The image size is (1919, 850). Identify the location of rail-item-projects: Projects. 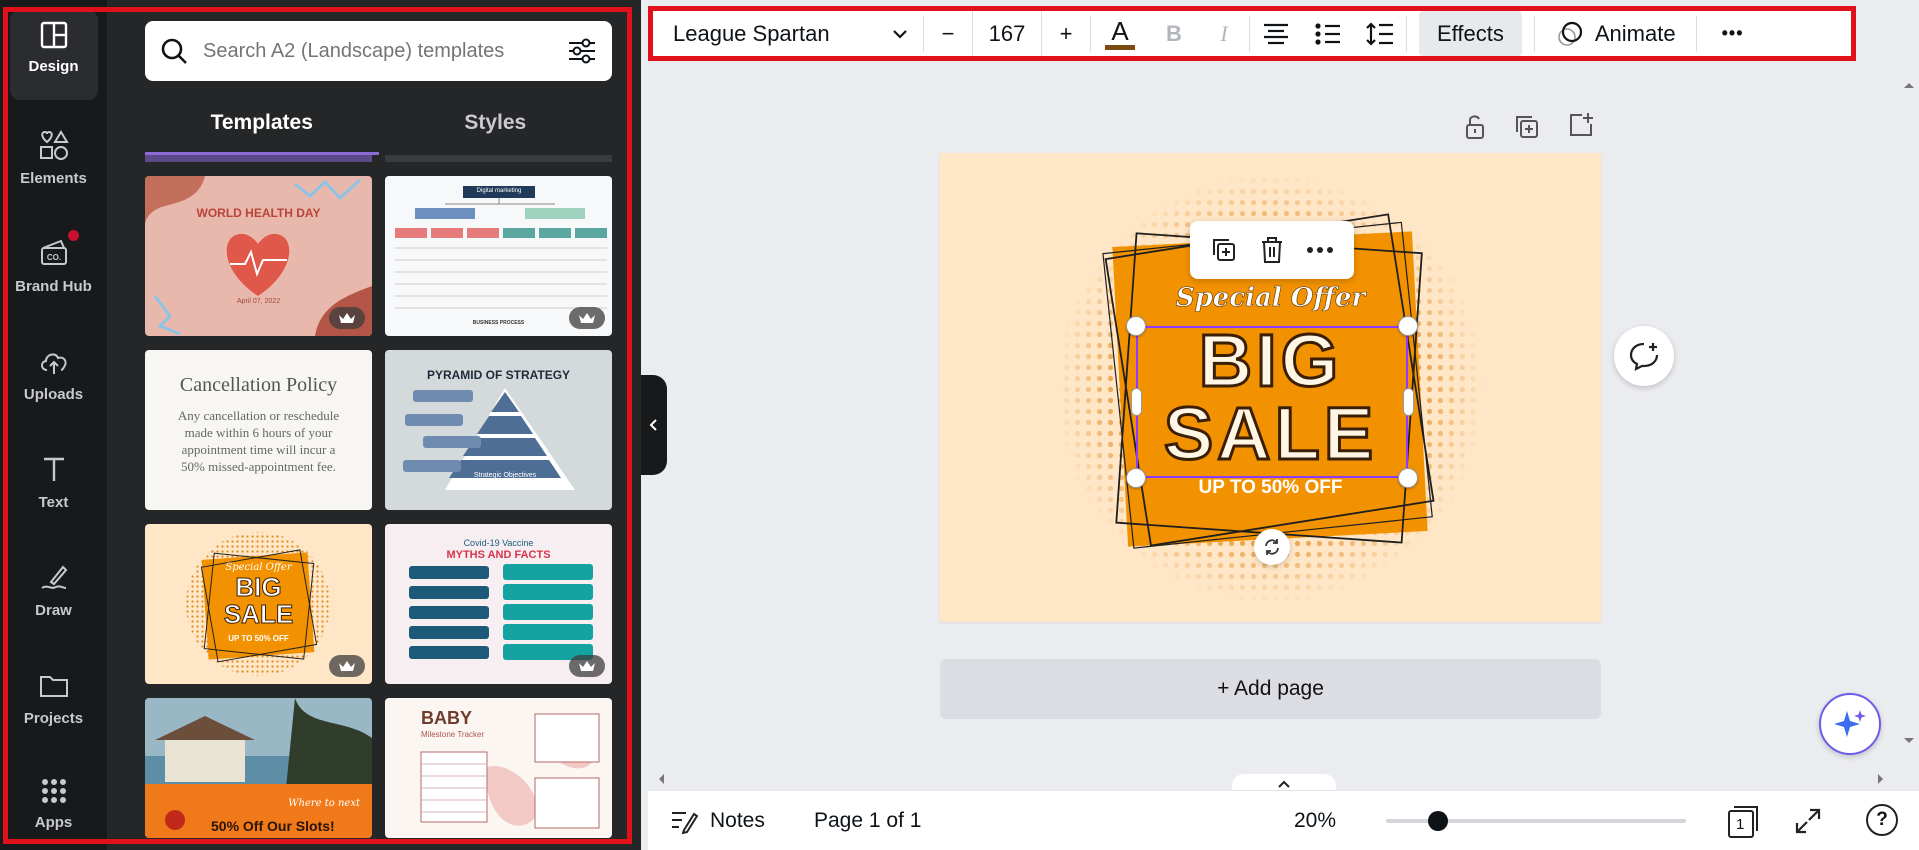
(53, 704).